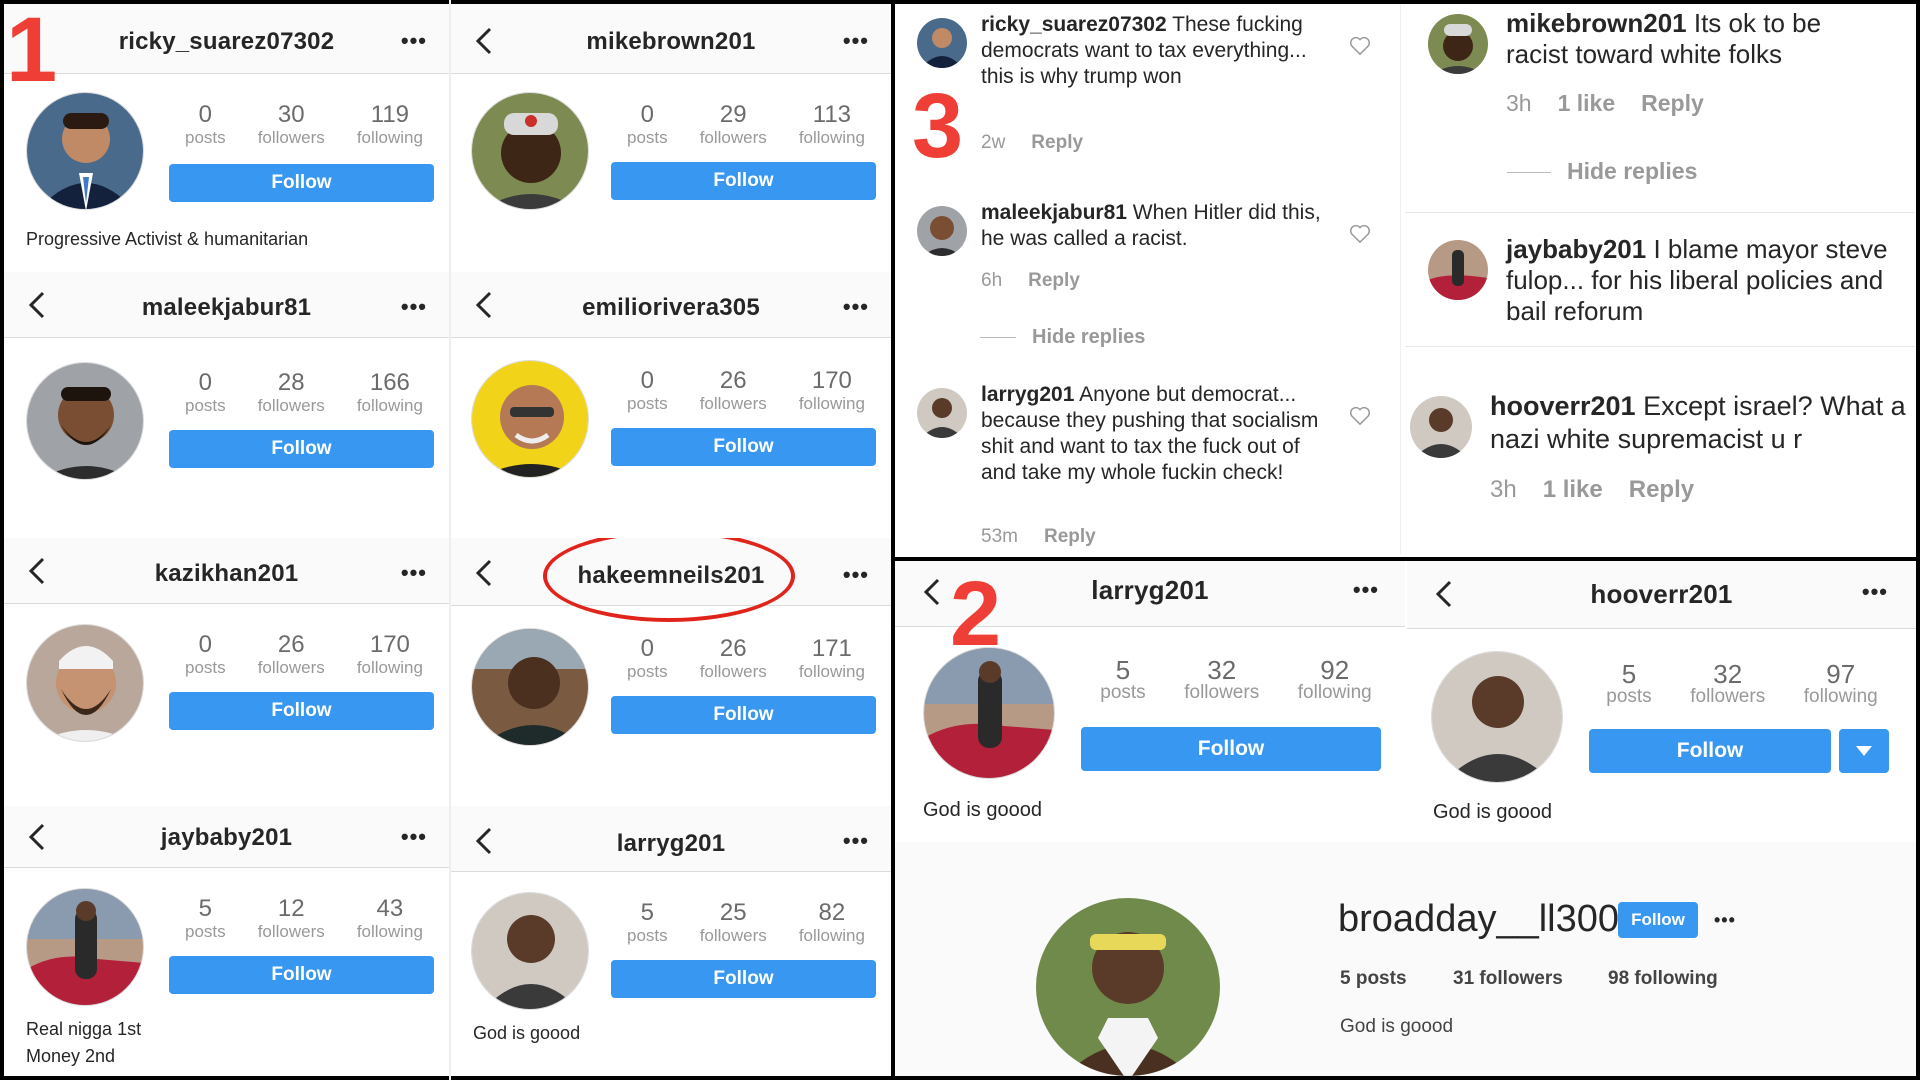 The width and height of the screenshot is (1920, 1080). What do you see at coordinates (1373, 979) in the screenshot?
I see `desktop-posts: 5 posts` at bounding box center [1373, 979].